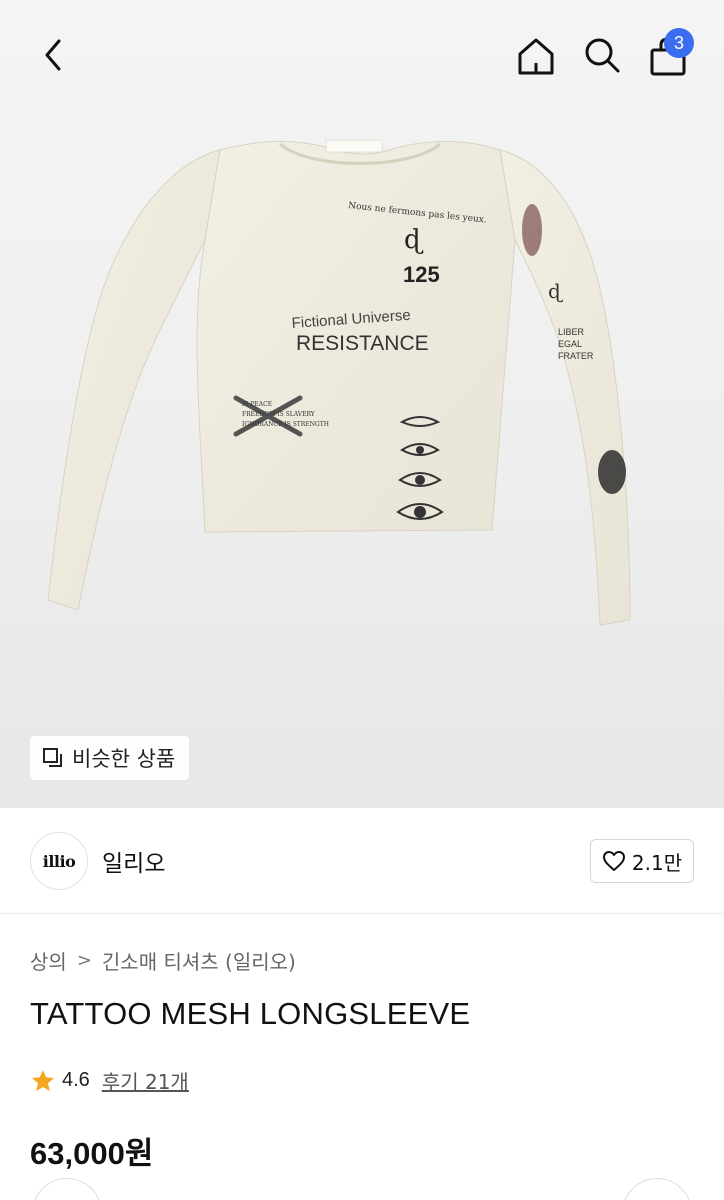  I want to click on home-icon, so click(536, 56).